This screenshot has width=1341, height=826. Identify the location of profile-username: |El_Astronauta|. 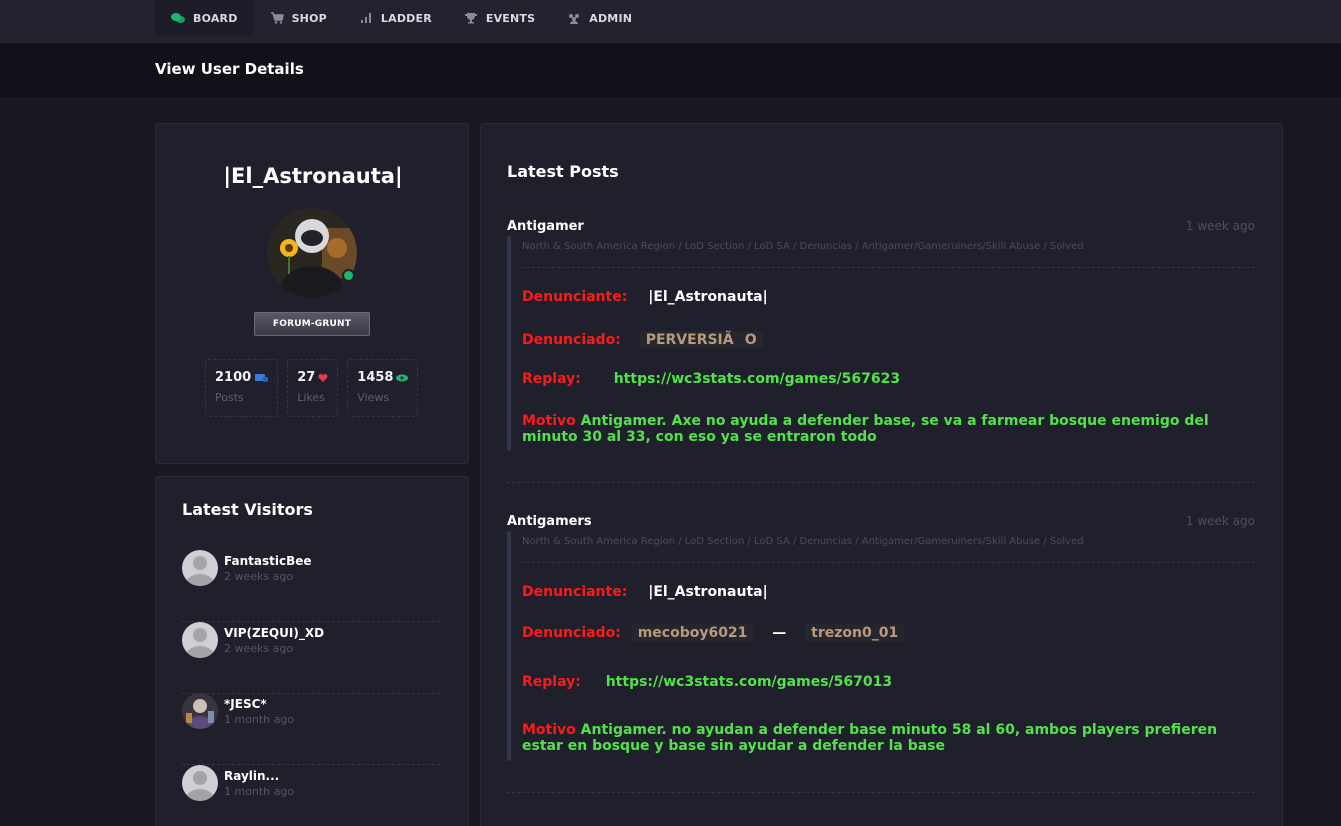
(313, 176).